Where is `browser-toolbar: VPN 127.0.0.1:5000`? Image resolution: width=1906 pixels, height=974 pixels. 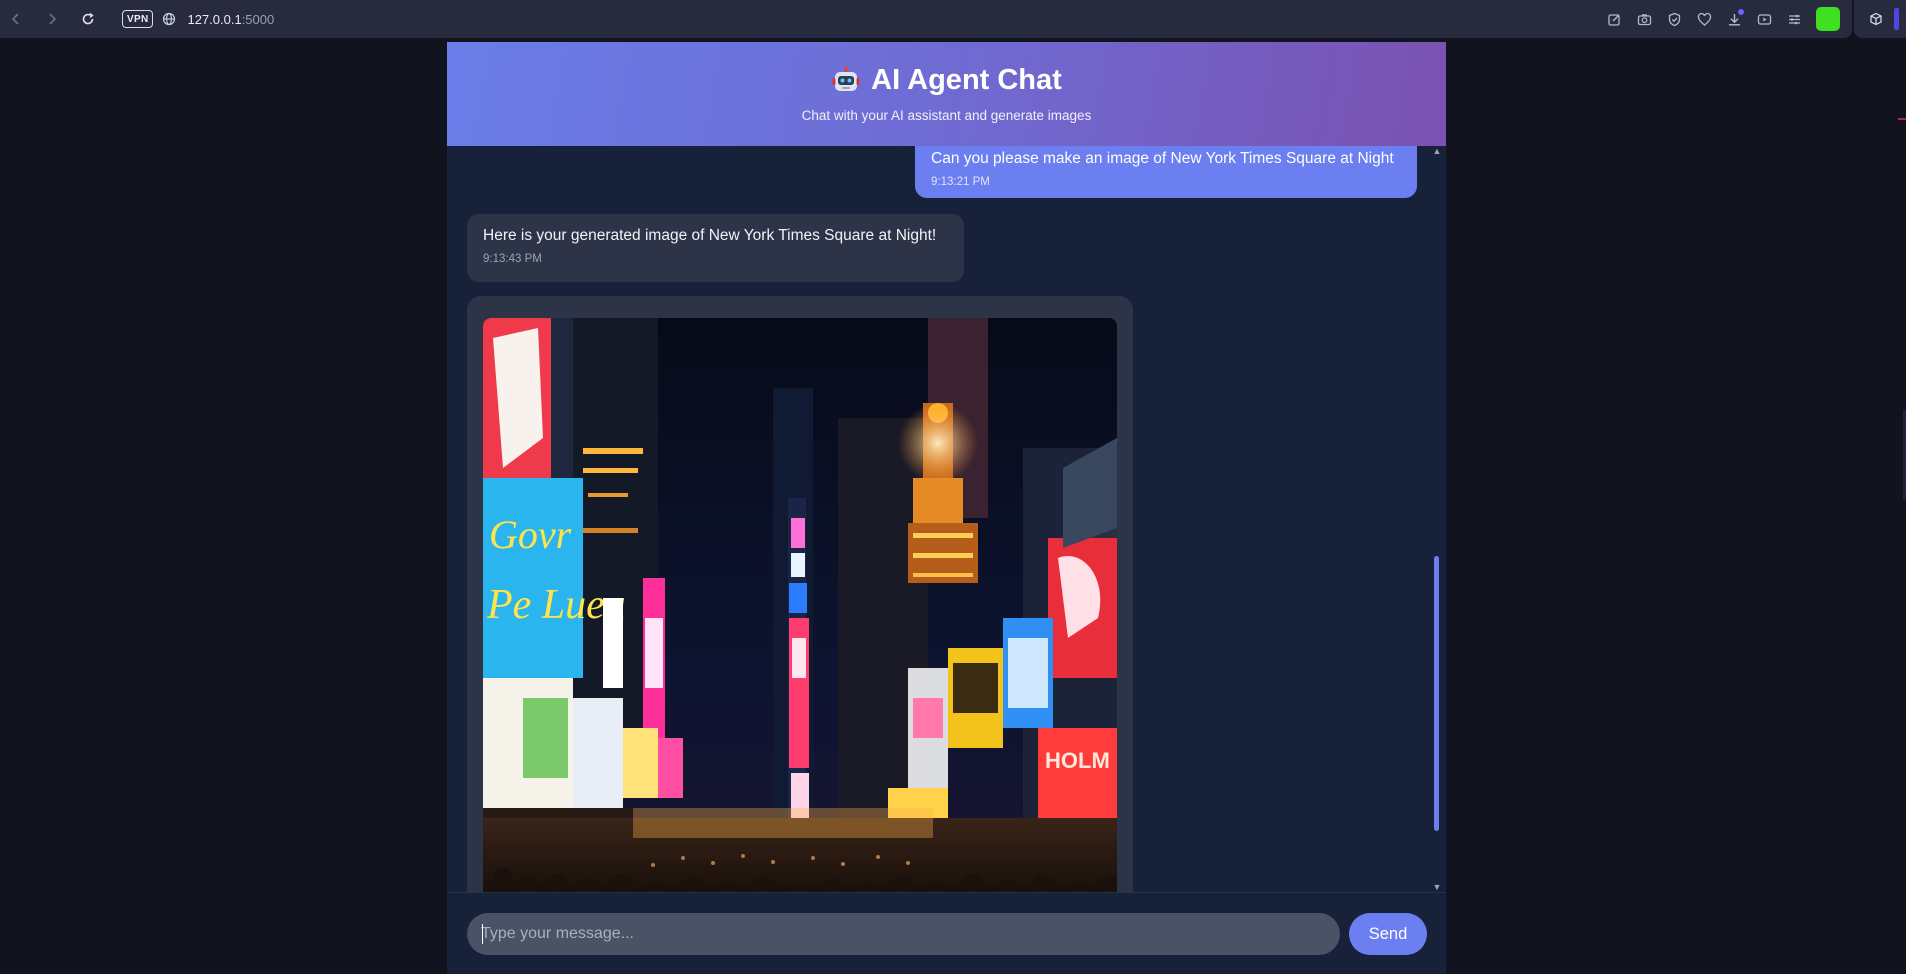
browser-toolbar: VPN 127.0.0.1:5000 is located at coordinates (926, 19).